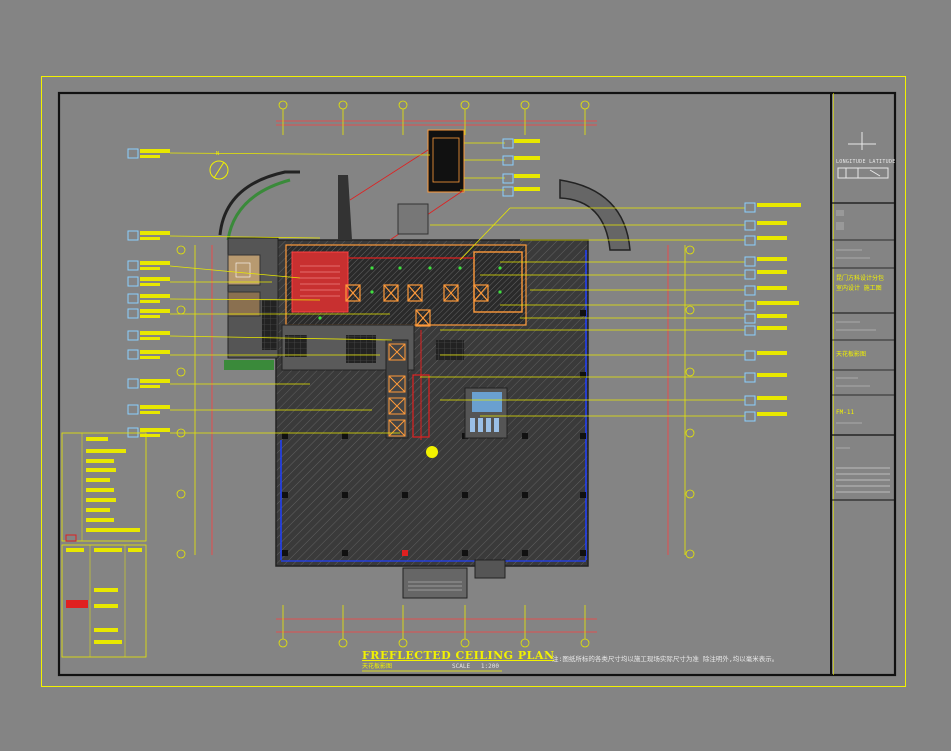  What do you see at coordinates (249, 365) in the screenshot?
I see `green-planter` at bounding box center [249, 365].